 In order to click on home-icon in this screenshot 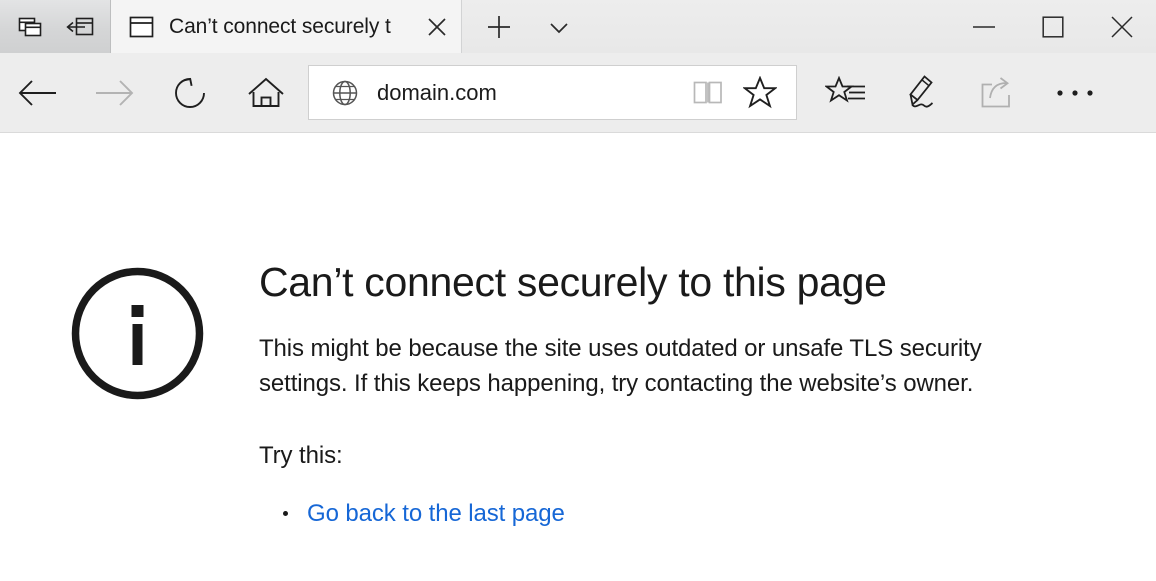, I will do `click(266, 92)`.